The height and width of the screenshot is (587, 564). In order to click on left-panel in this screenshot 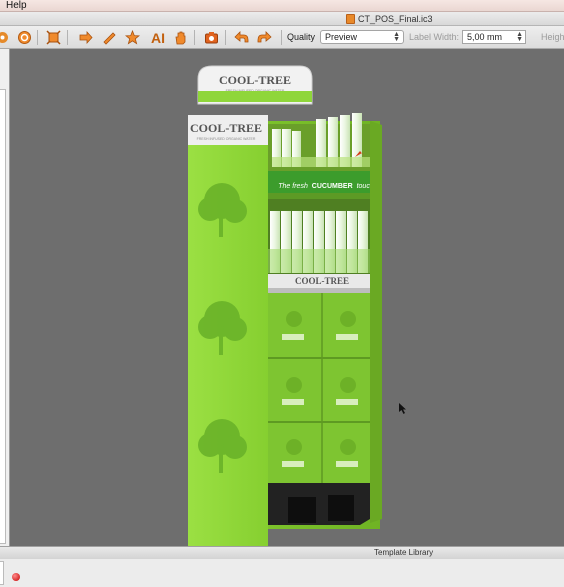, I will do `click(5, 297)`.